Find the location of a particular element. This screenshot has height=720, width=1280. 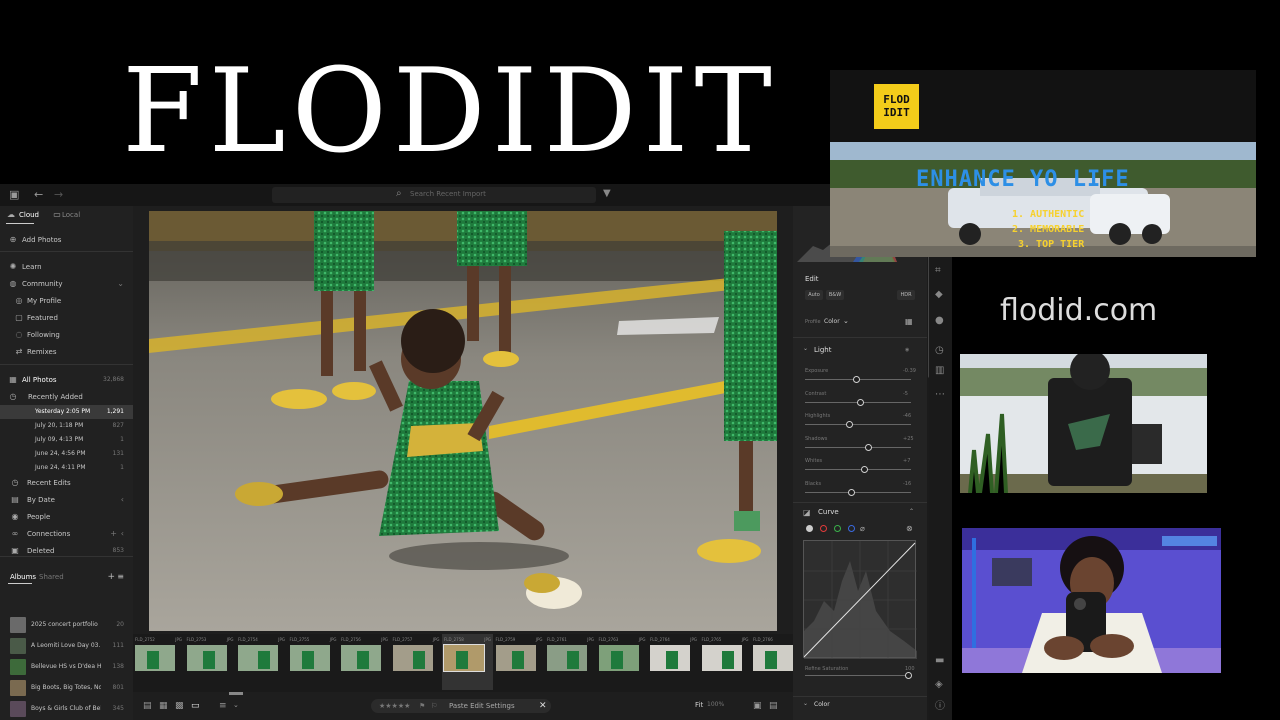

light-section-title: Light is located at coordinates (822, 350).